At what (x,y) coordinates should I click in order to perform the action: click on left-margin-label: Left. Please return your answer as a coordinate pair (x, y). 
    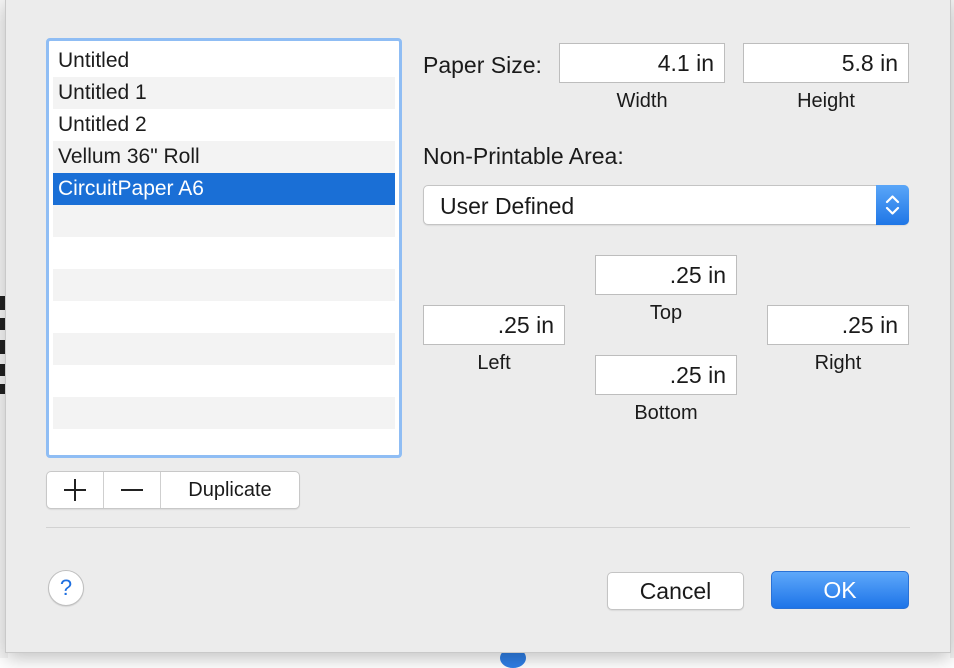
    Looking at the image, I should click on (494, 363).